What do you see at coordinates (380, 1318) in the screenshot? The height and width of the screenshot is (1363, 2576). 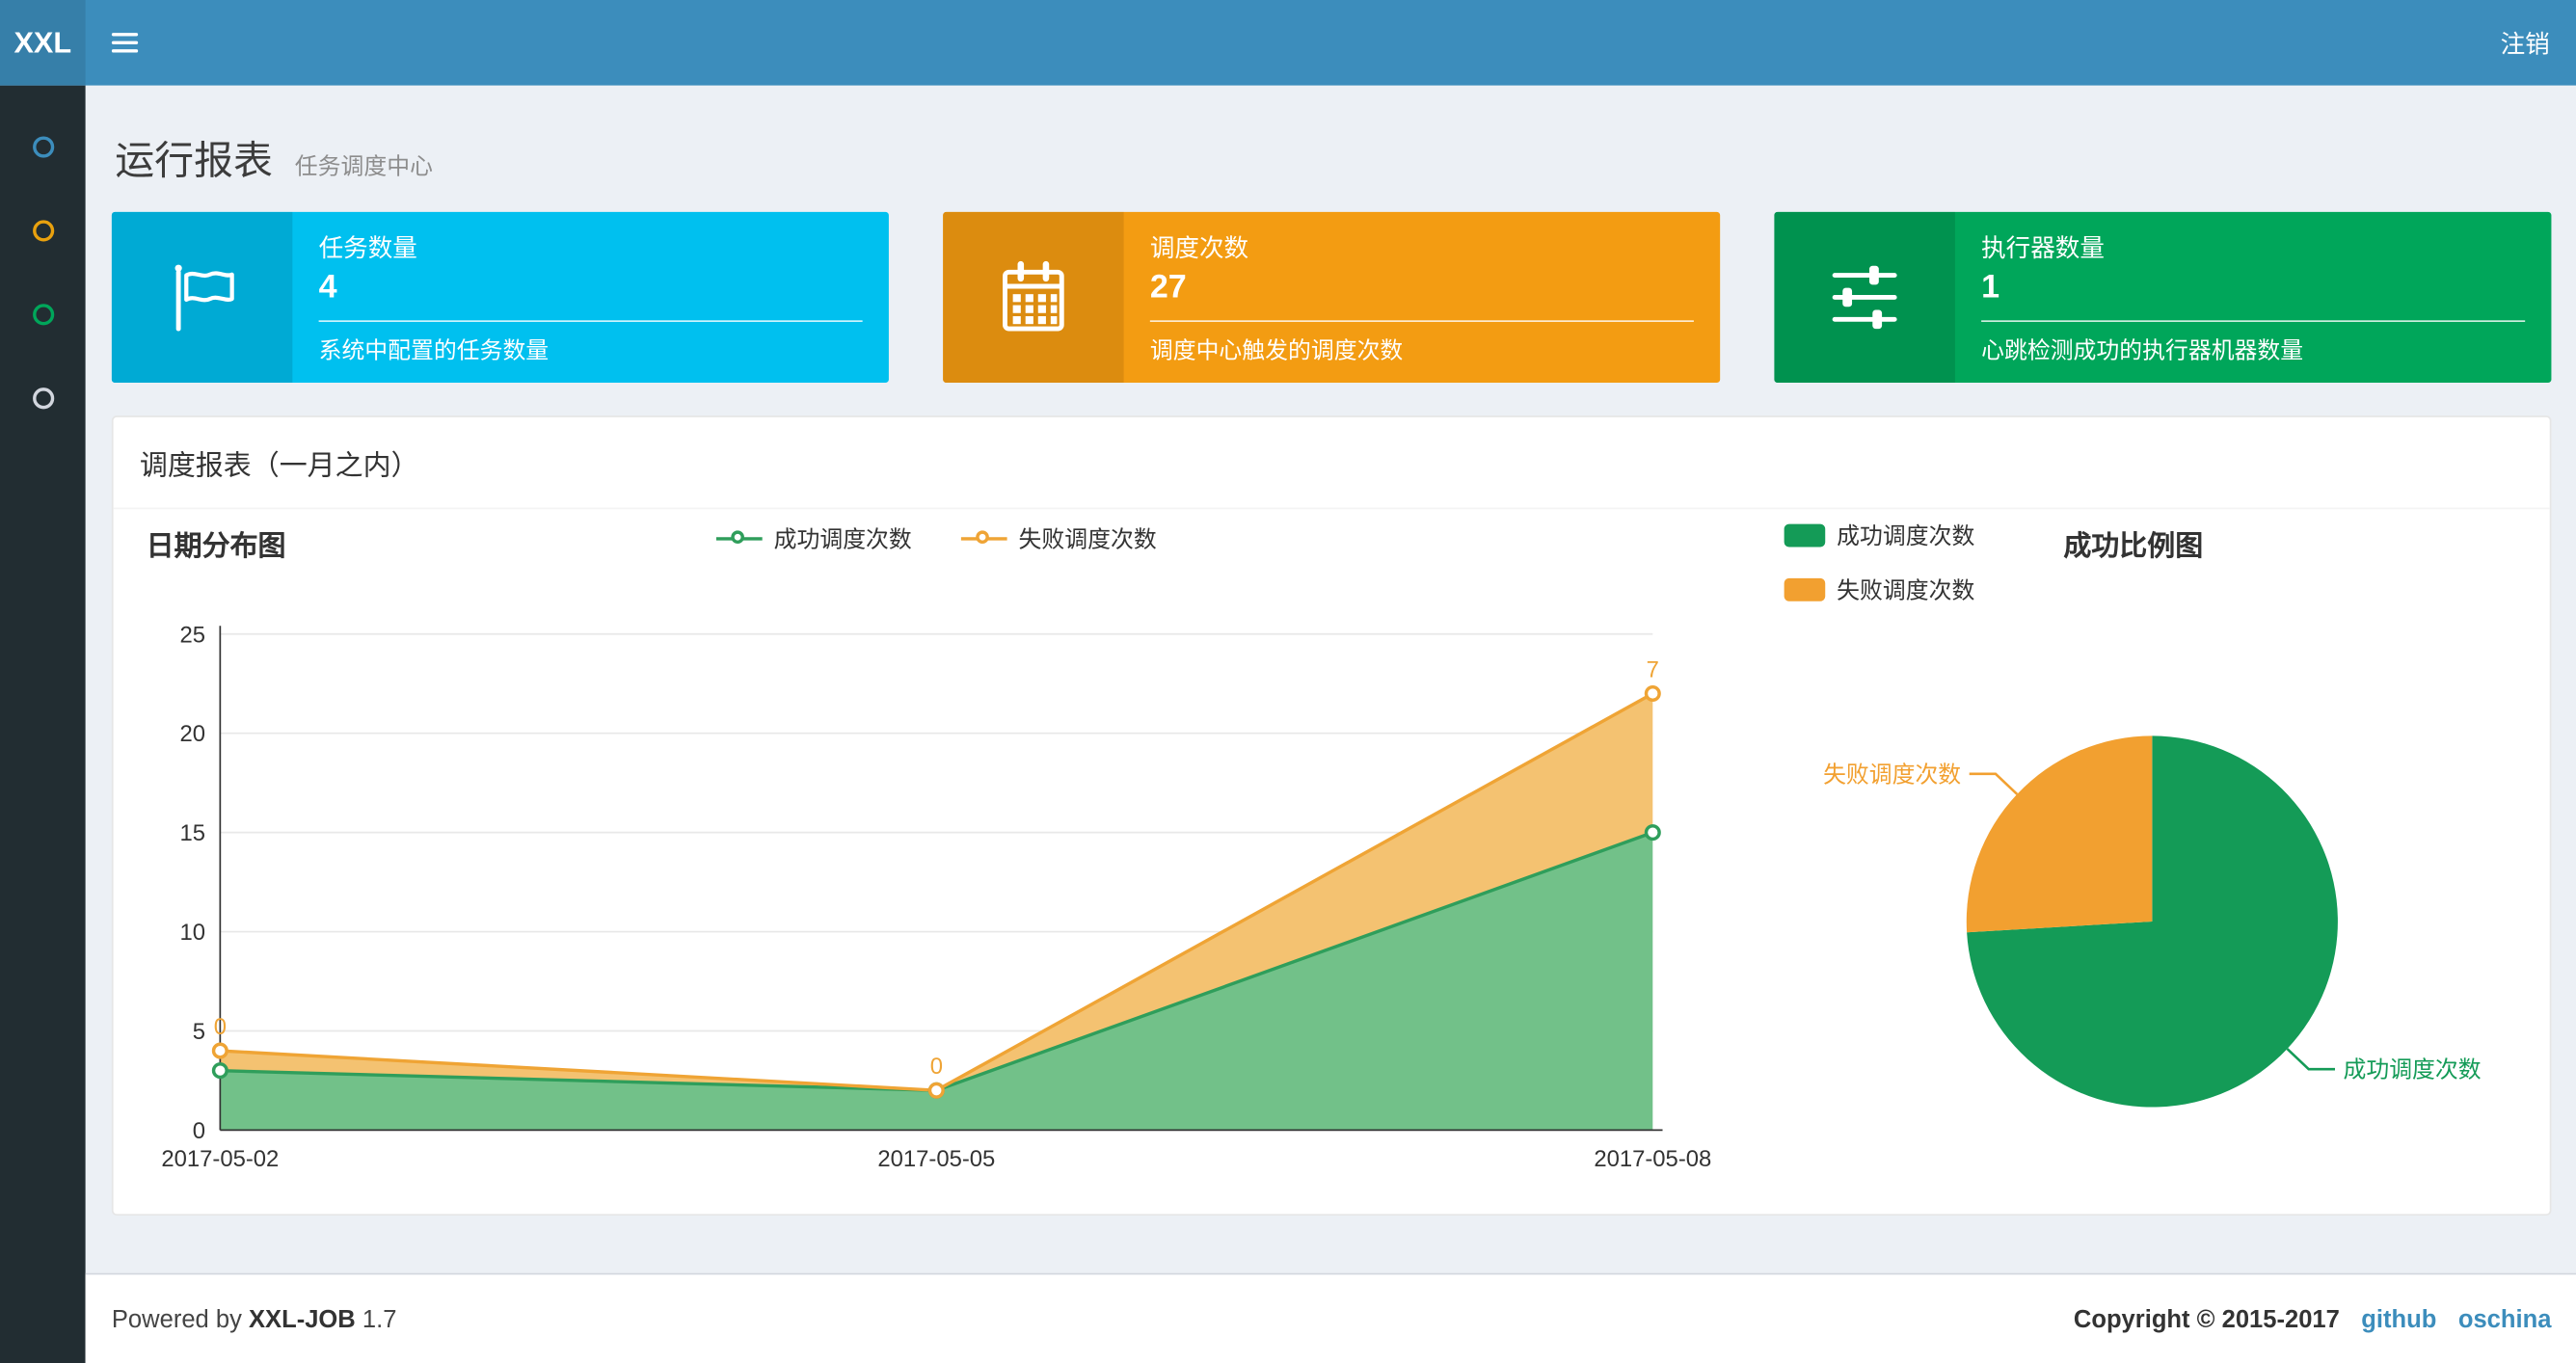 I see `product-version: 1.7` at bounding box center [380, 1318].